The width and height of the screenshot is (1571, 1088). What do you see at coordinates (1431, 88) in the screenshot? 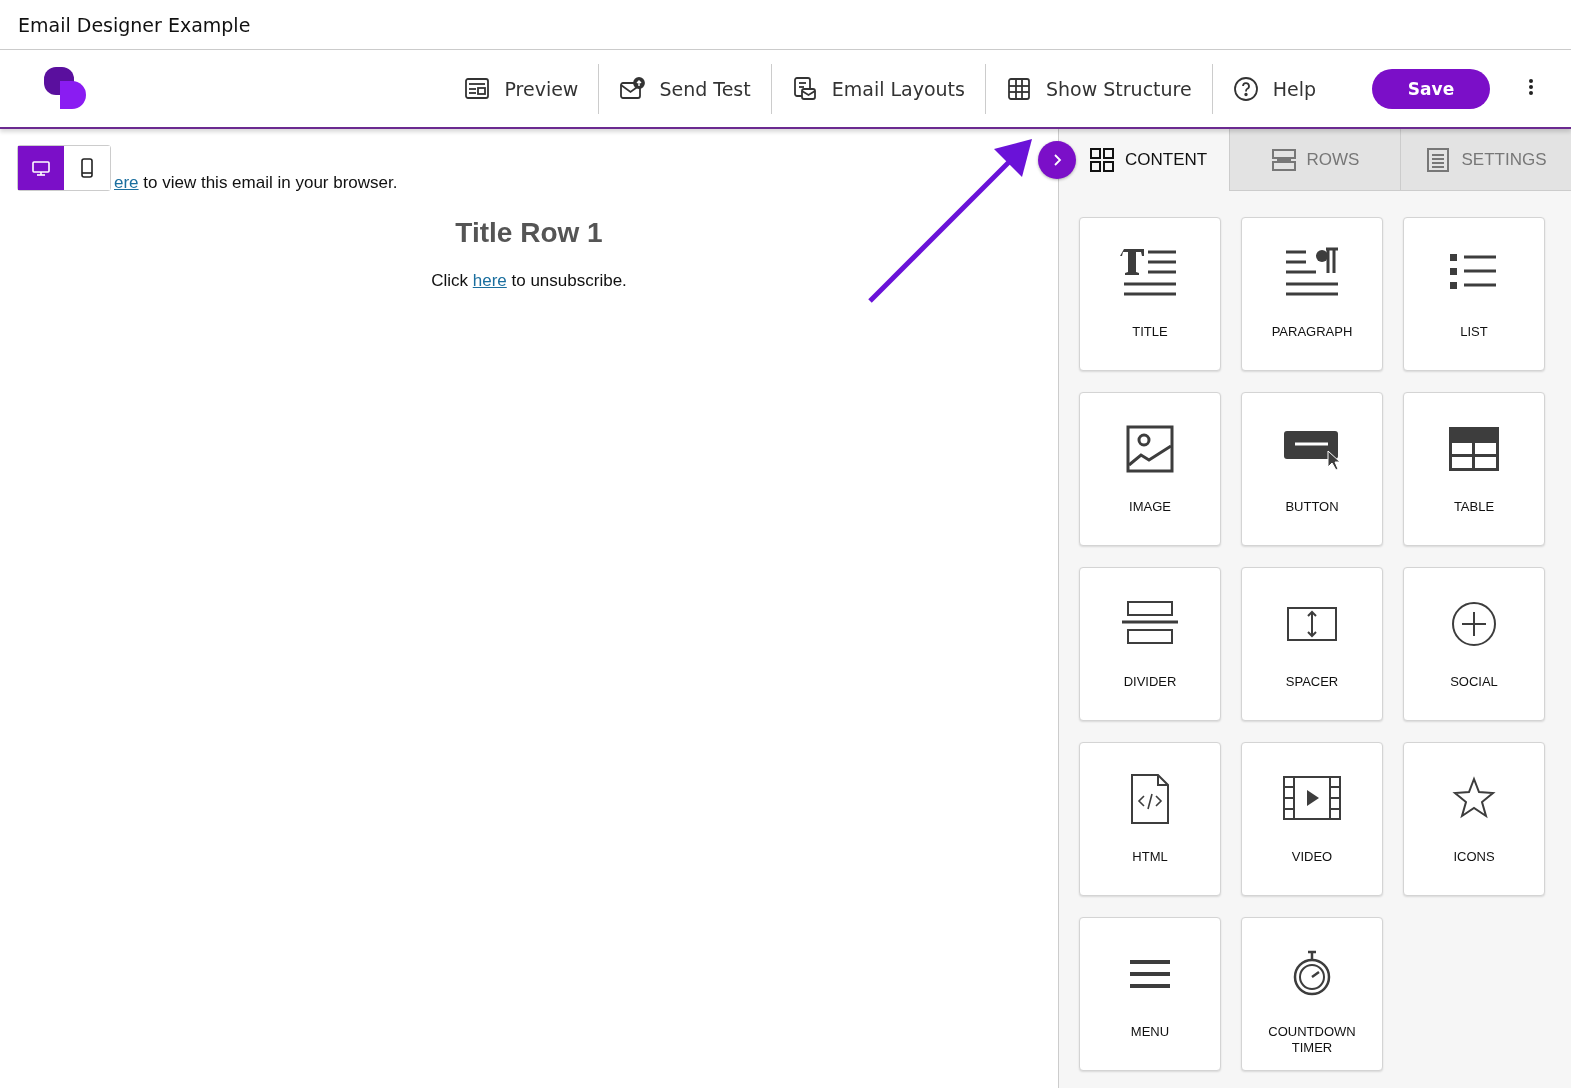
I see `save-button: Save` at bounding box center [1431, 88].